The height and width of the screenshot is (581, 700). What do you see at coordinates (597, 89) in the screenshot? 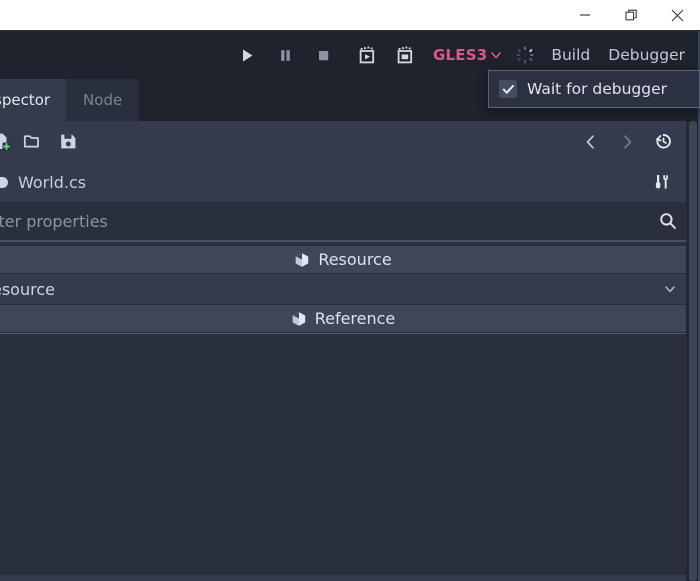
I see `popup-item-label: Wait for debugger` at bounding box center [597, 89].